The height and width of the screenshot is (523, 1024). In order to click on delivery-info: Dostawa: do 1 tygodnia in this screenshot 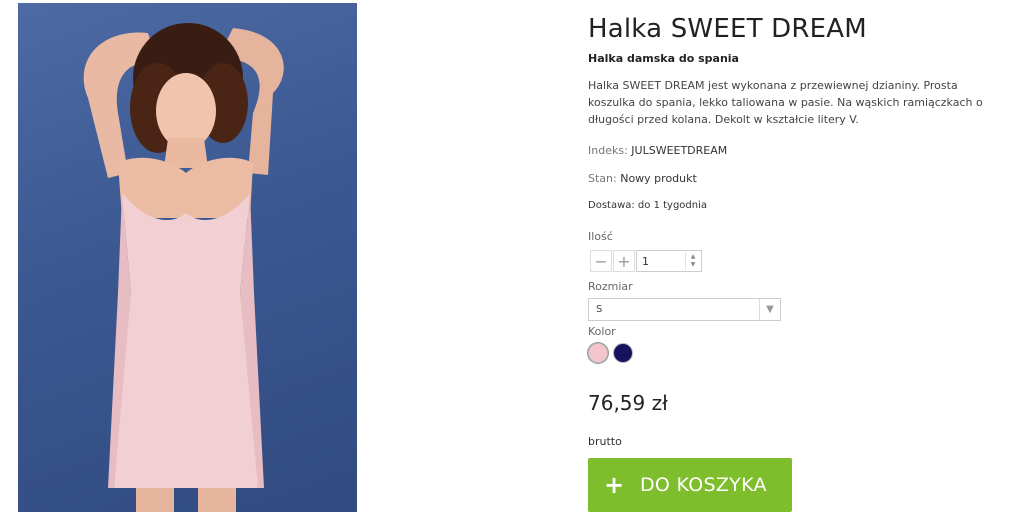, I will do `click(648, 205)`.